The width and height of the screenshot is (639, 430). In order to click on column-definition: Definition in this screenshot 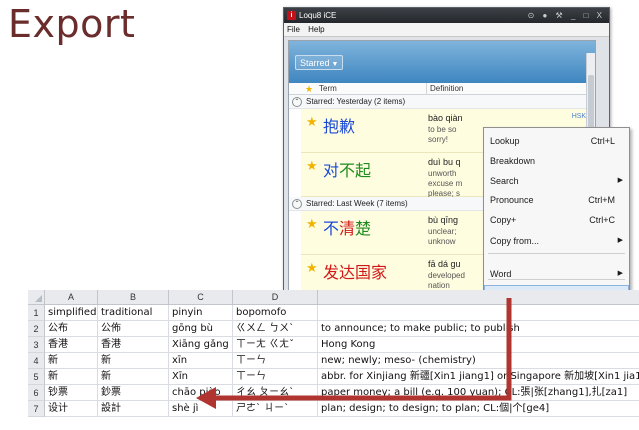, I will do `click(444, 89)`.